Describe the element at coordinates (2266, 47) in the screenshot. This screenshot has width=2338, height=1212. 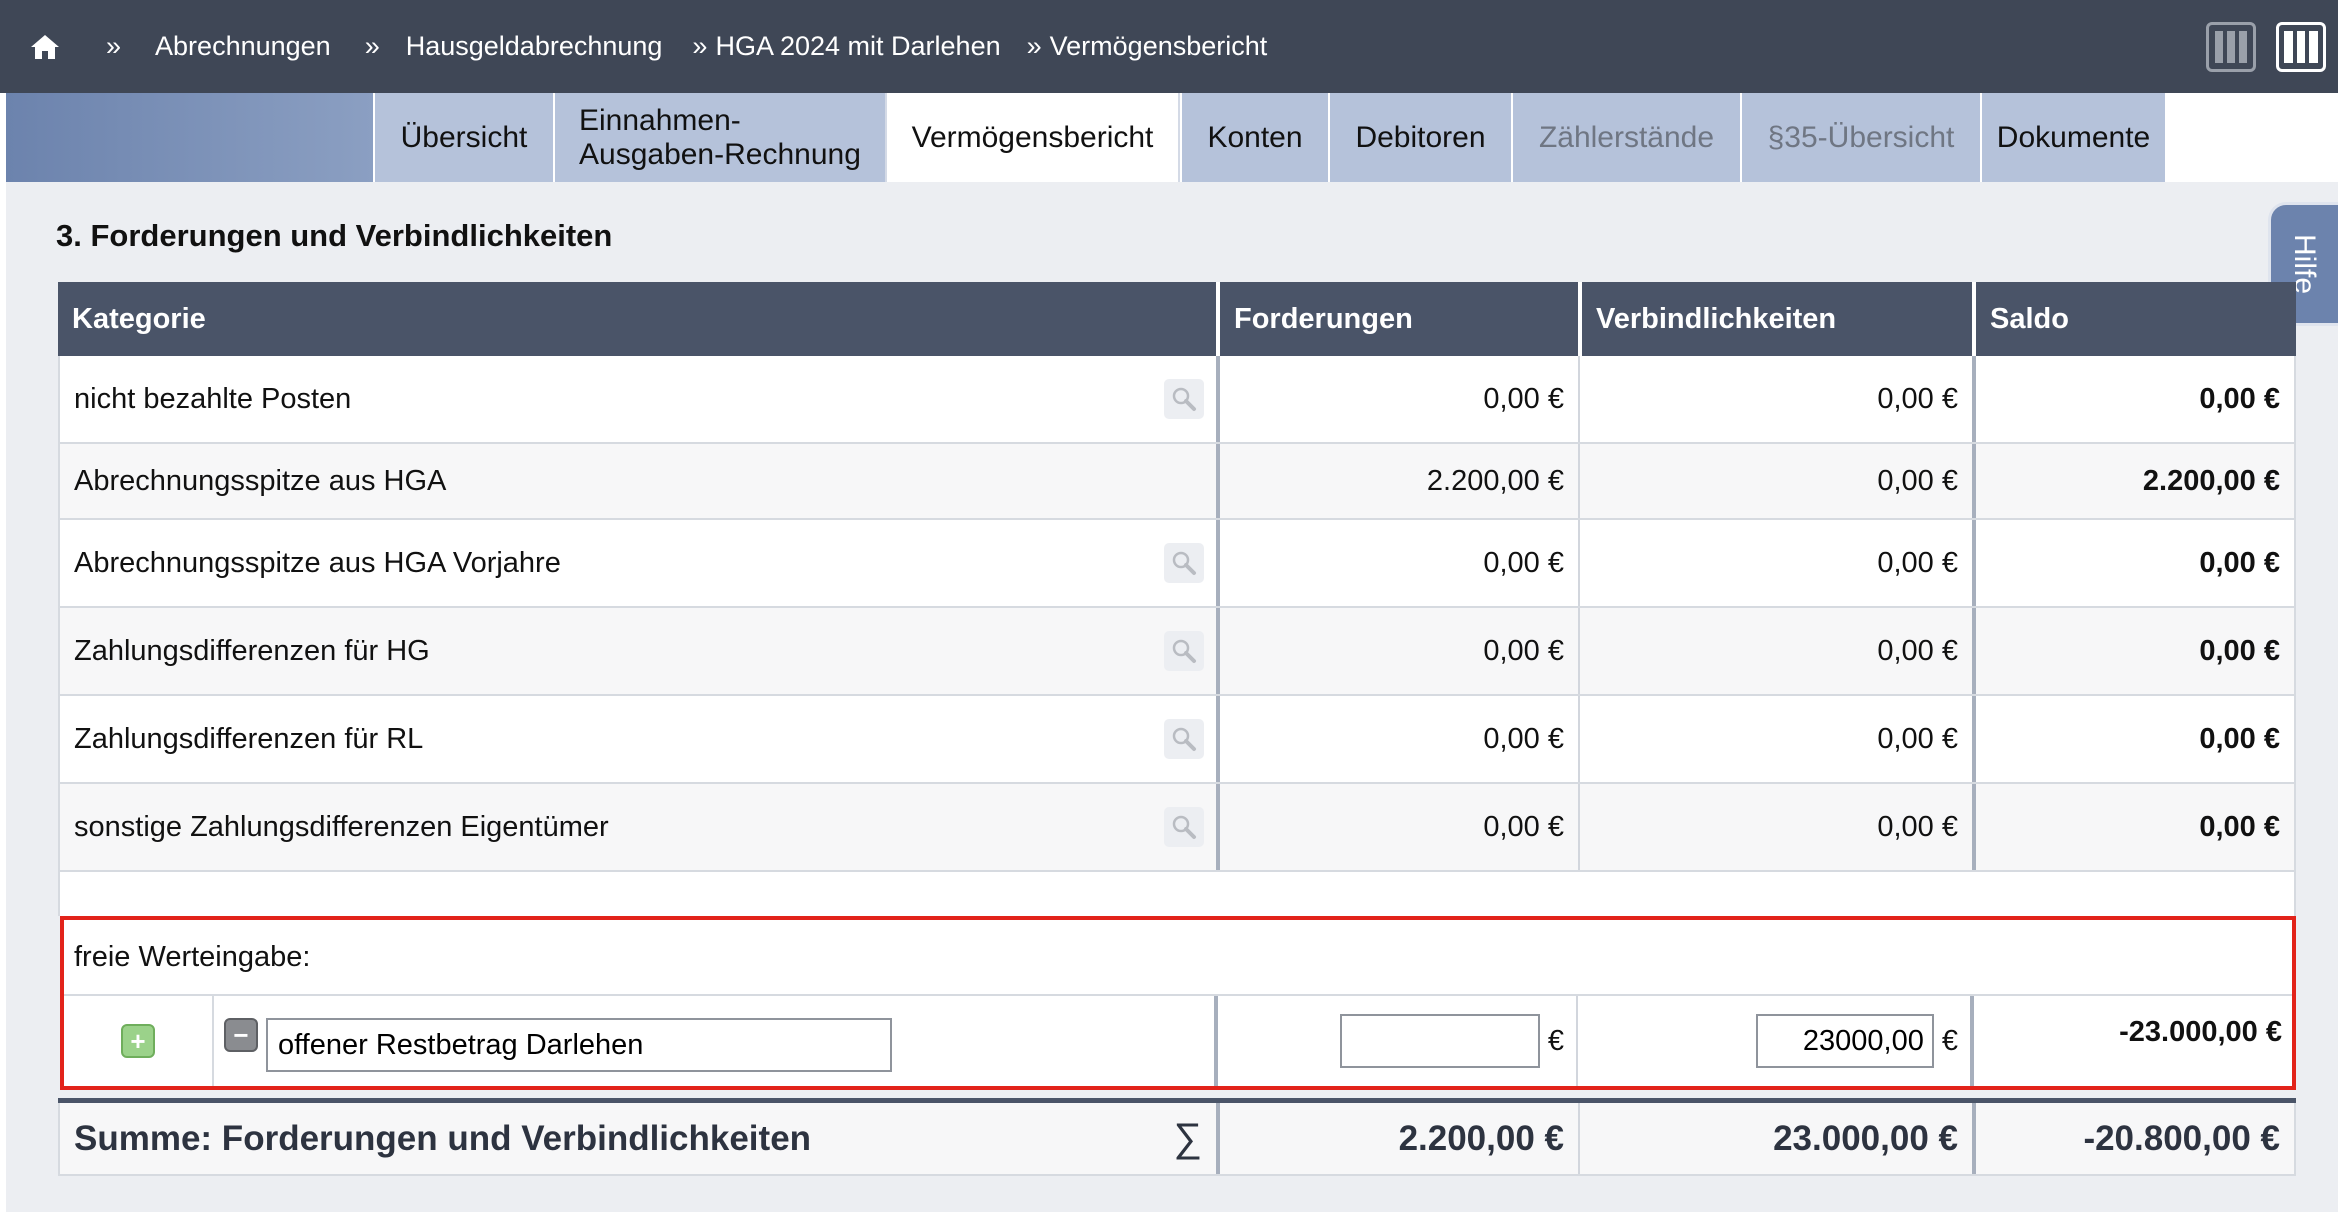
I see `layout-switcher` at that location.